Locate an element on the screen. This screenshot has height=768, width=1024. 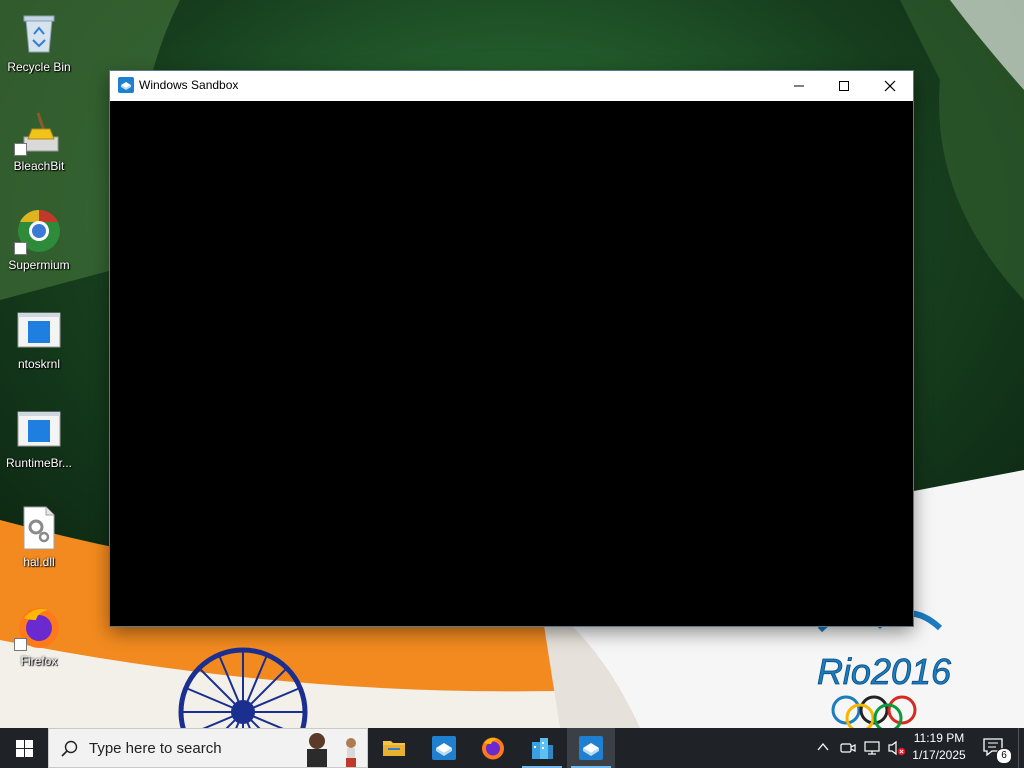
chevron-up-icon is located at coordinates (823, 746).